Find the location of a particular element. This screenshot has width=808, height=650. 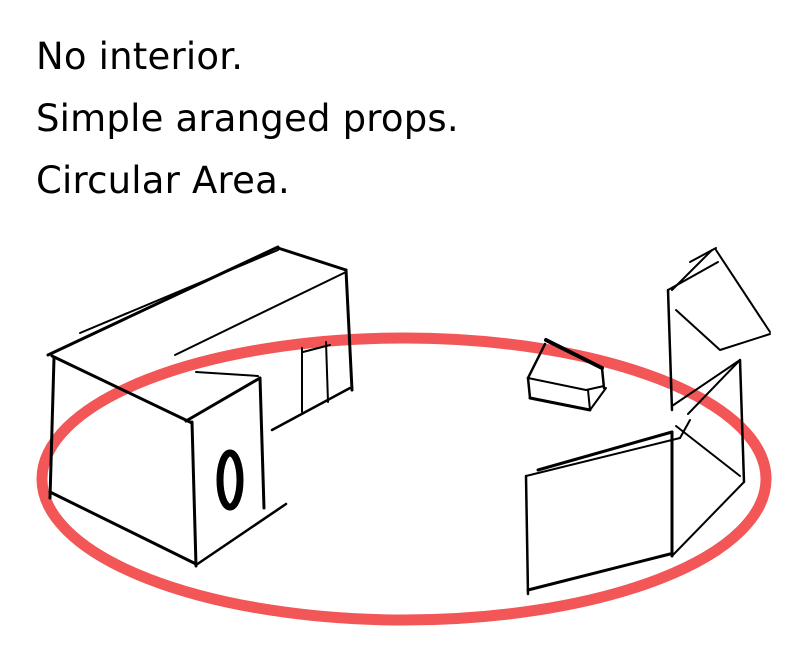

box-label-zero-mark is located at coordinates (230, 480).